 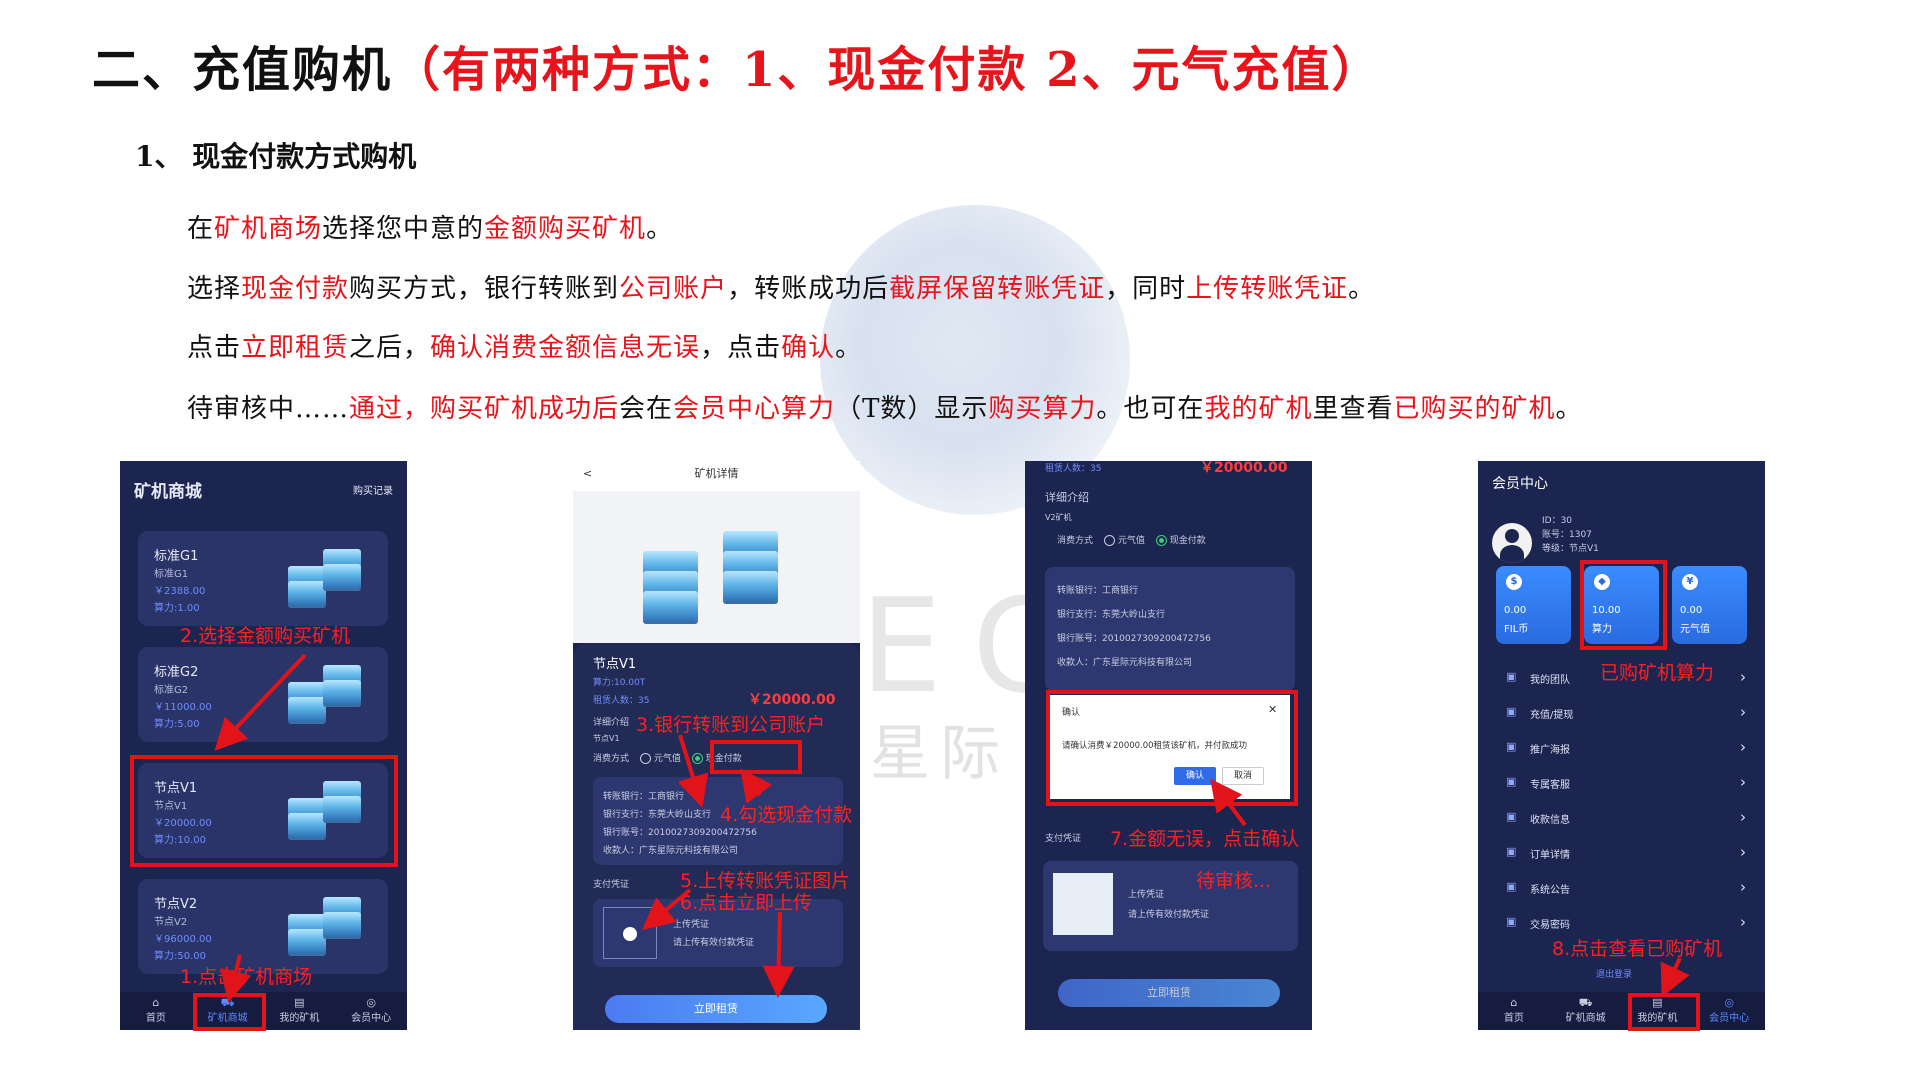 I want to click on miner-price: ￥20000.00, so click(x=1244, y=468).